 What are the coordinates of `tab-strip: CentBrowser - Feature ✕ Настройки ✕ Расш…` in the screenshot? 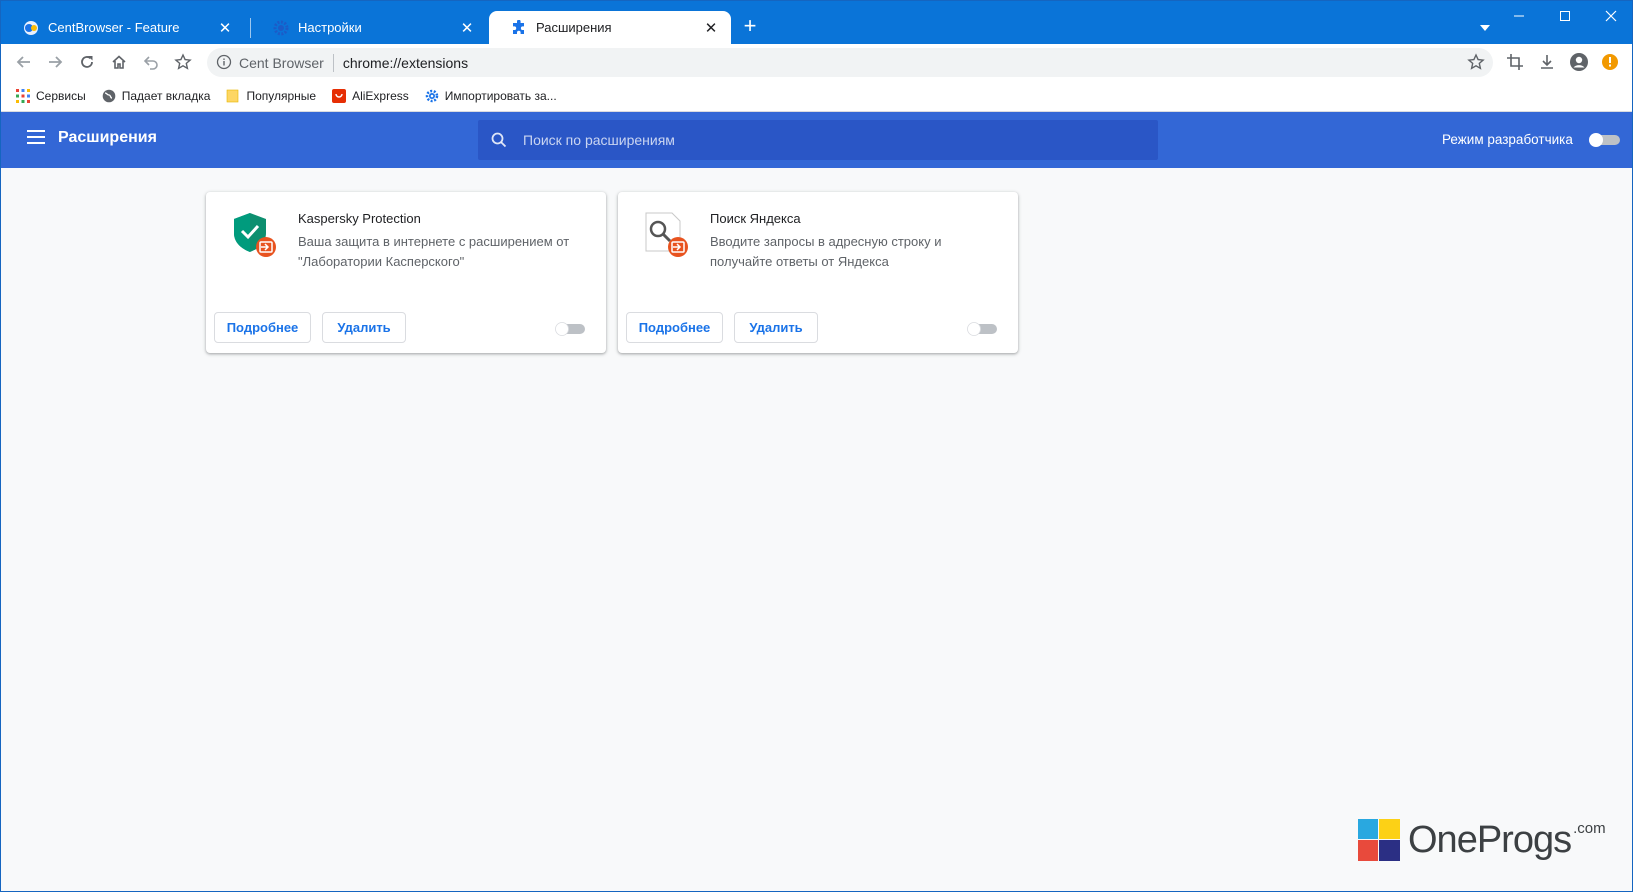 It's located at (816, 22).